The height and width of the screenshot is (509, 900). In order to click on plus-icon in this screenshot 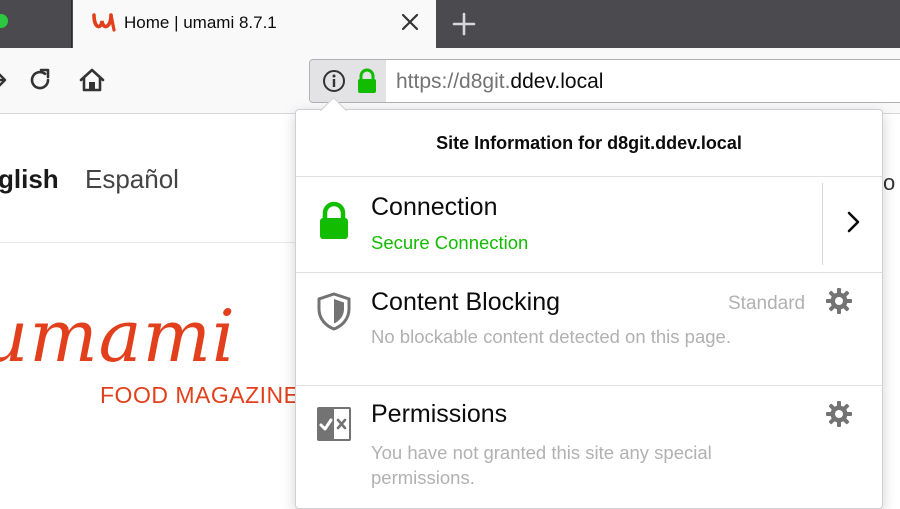, I will do `click(464, 24)`.